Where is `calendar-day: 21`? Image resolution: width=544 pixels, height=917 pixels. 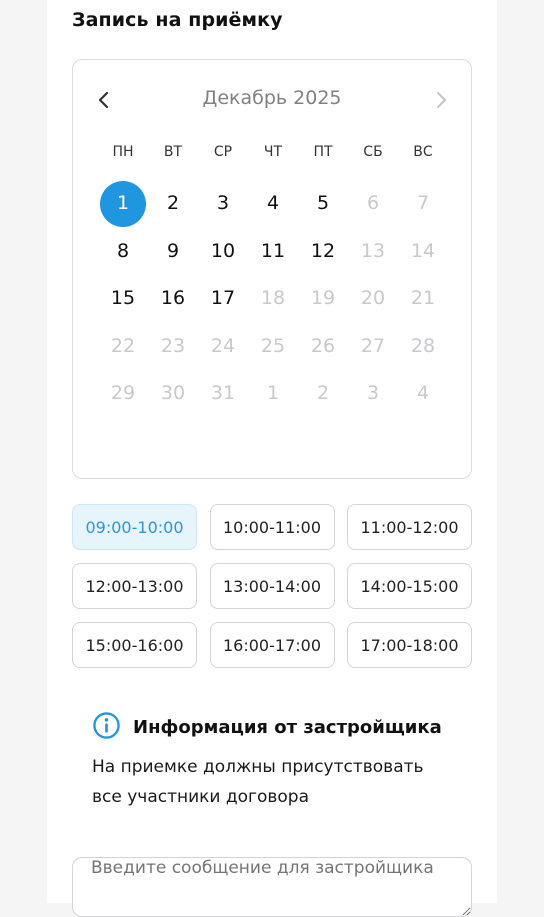 calendar-day: 21 is located at coordinates (423, 298).